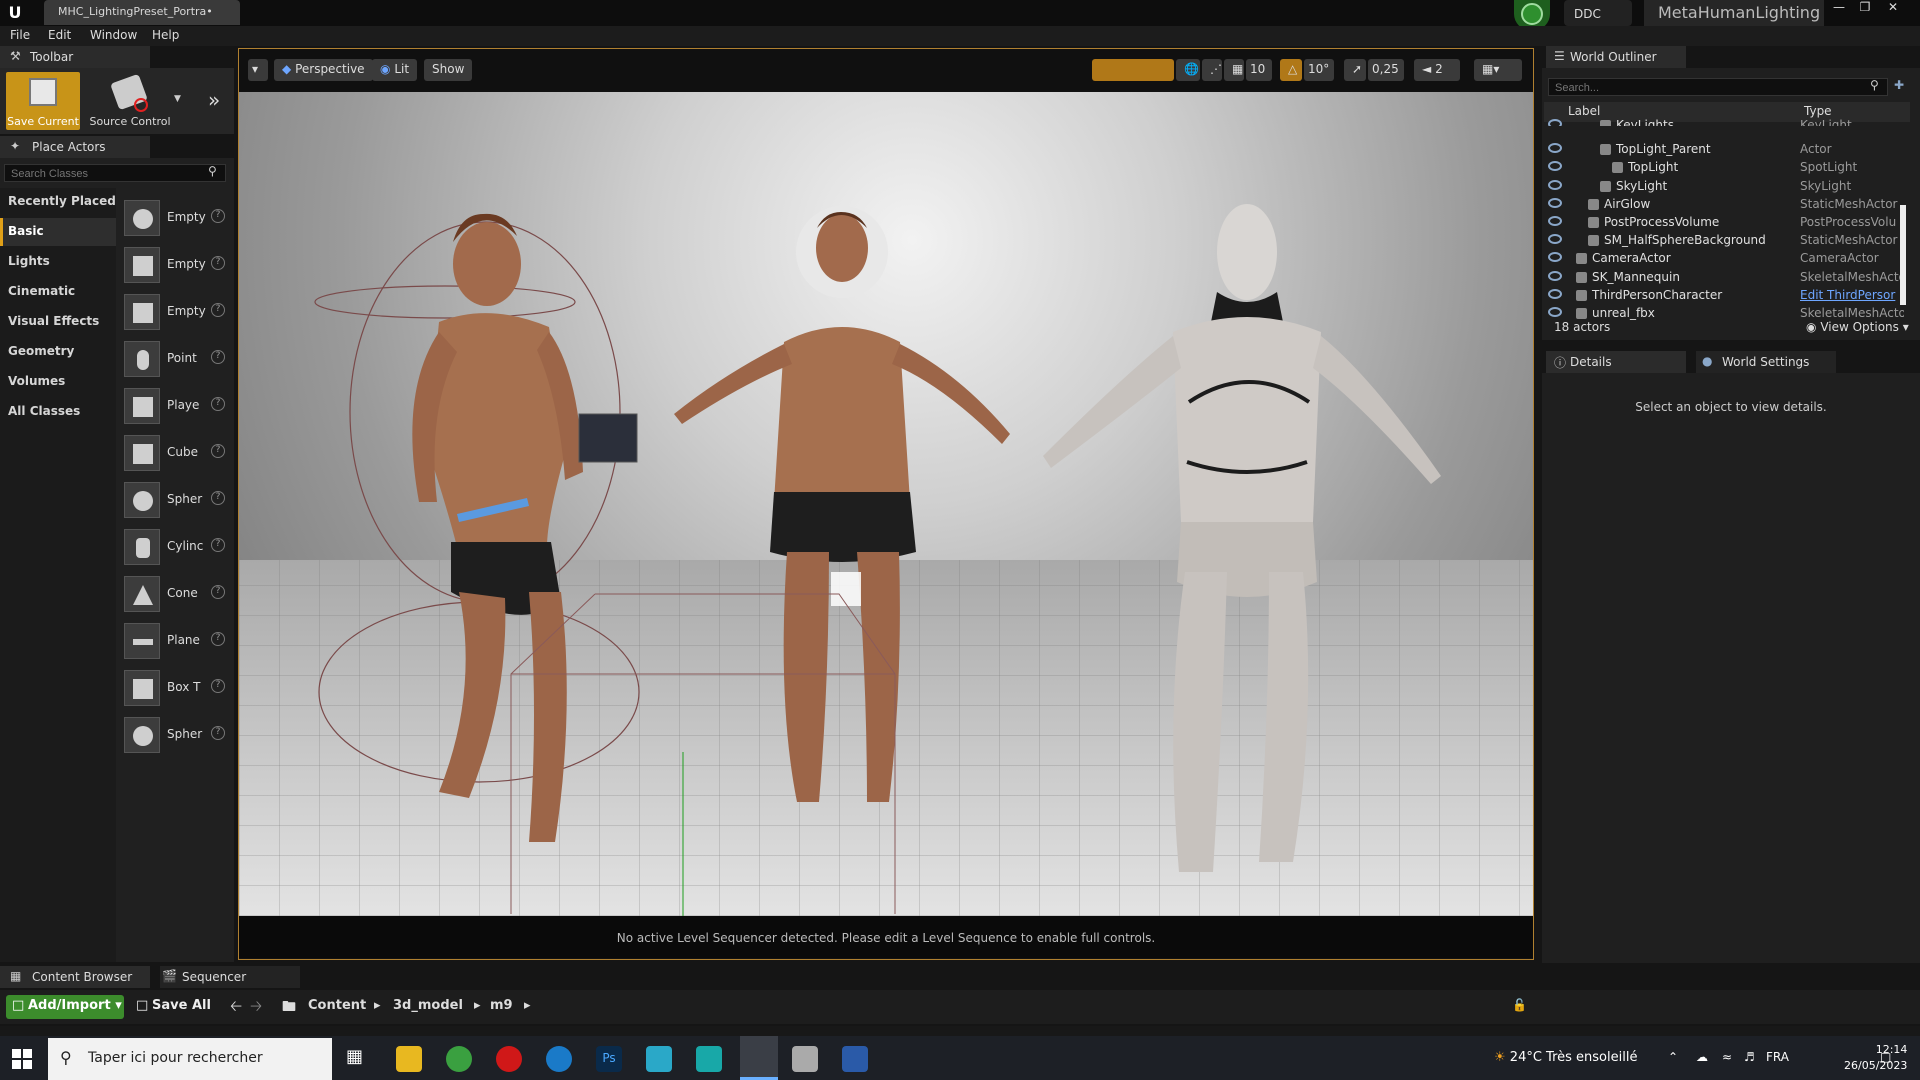  What do you see at coordinates (1724, 167) in the screenshot?
I see `outliner-row: TopLight SpotLight` at bounding box center [1724, 167].